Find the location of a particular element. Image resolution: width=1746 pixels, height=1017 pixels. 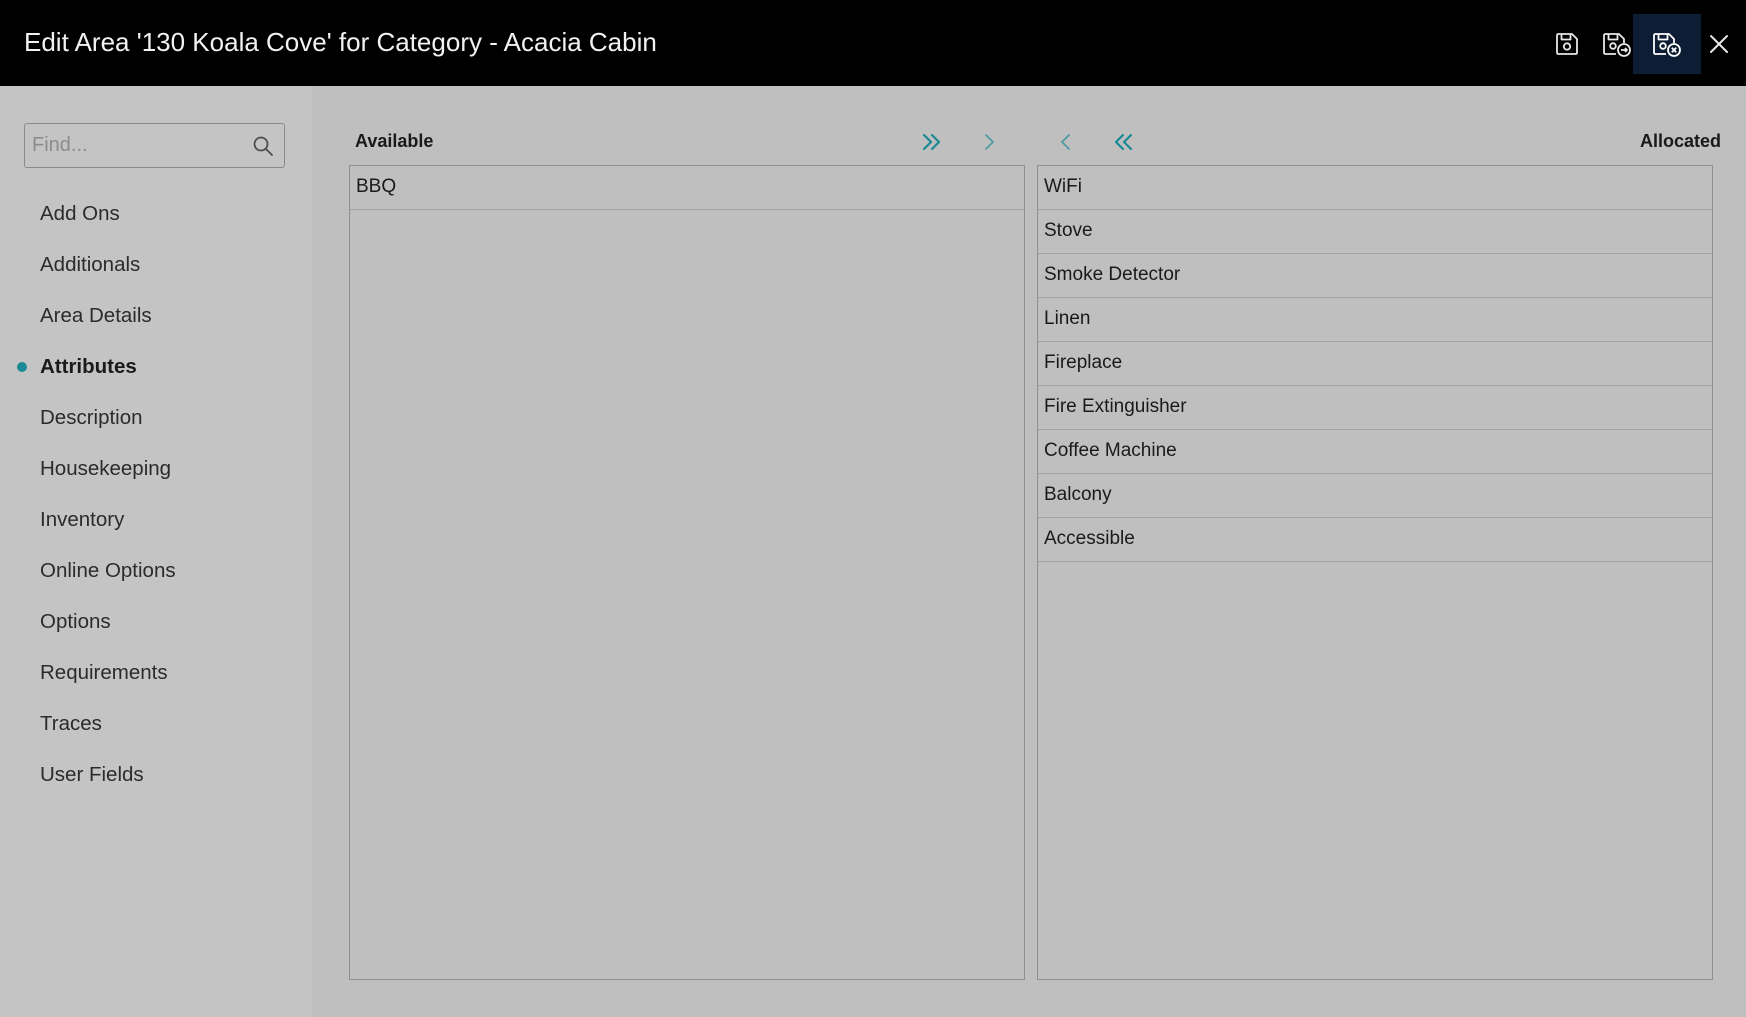

allocate-selected-button is located at coordinates (989, 142).